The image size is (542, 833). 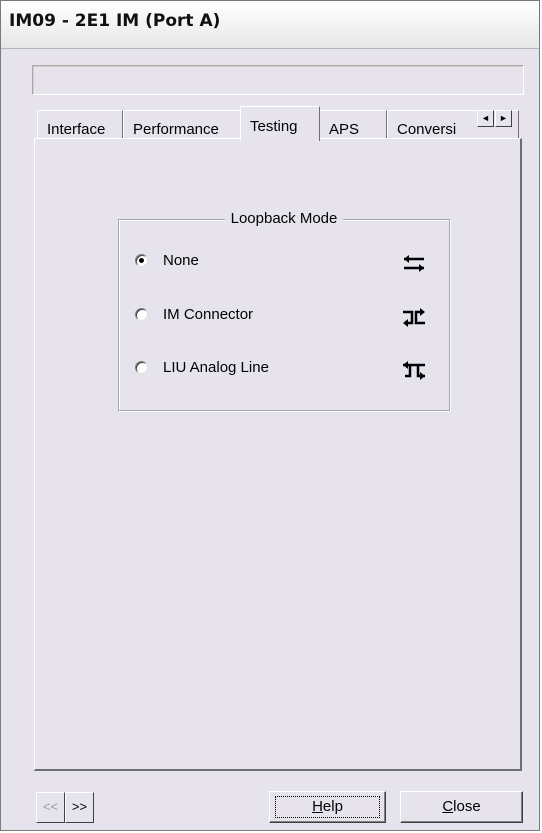 I want to click on tab-scroll-left-button: ◄, so click(x=485, y=118).